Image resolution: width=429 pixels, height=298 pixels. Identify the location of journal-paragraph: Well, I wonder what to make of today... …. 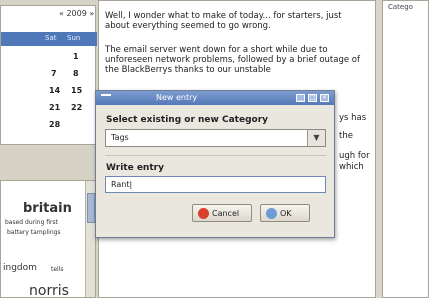
(223, 21).